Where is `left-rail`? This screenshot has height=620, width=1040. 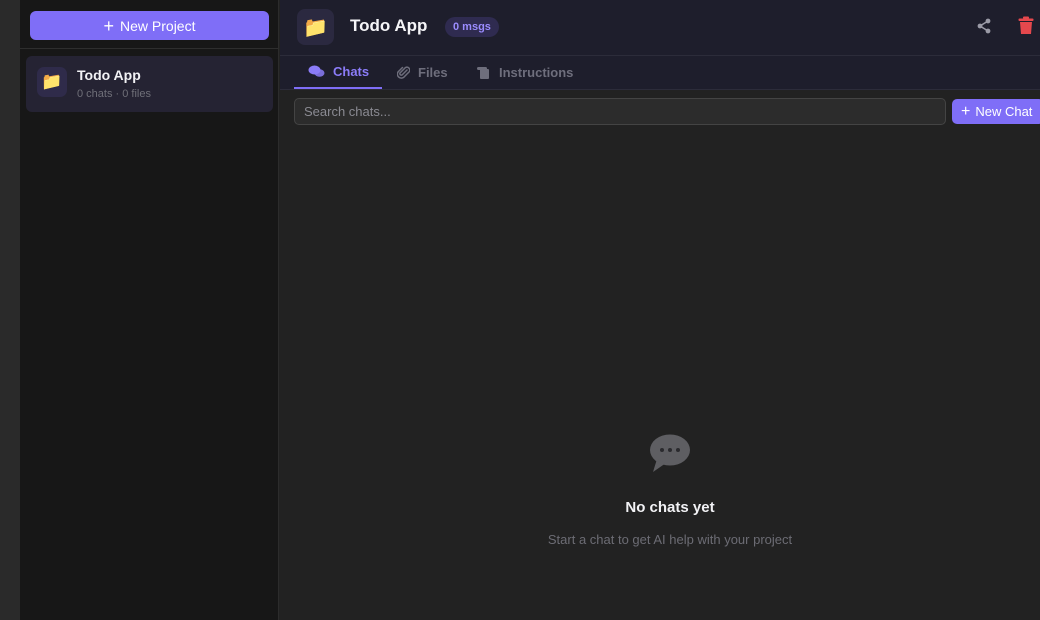
left-rail is located at coordinates (10, 310).